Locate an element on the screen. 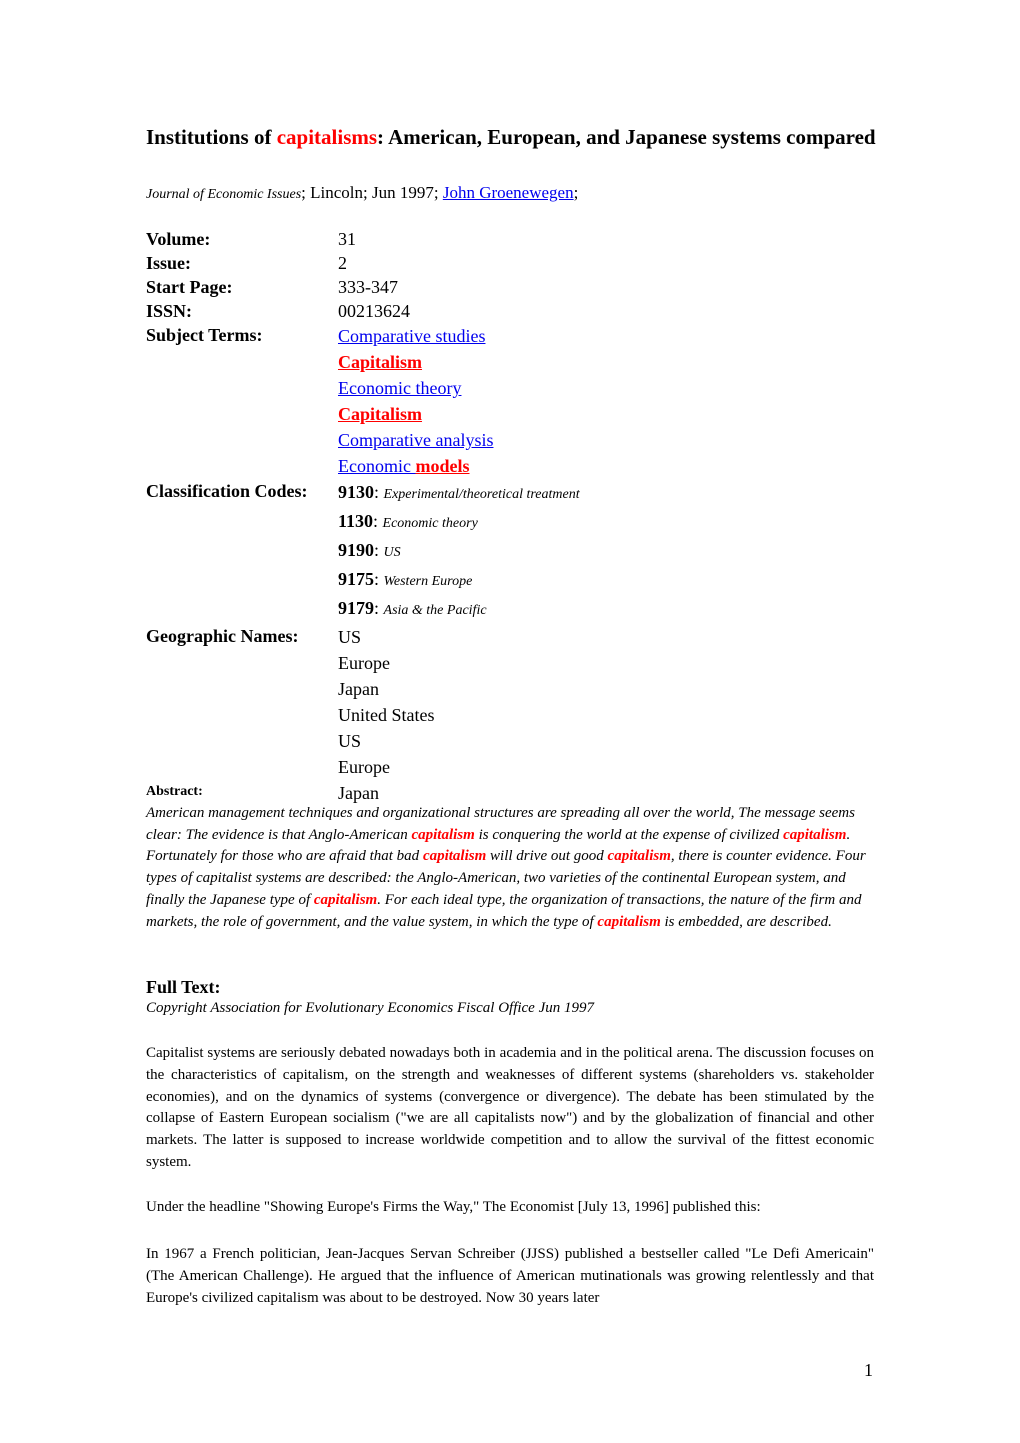 The width and height of the screenshot is (1020, 1443). issn-row: ISSN: 00213624 is located at coordinates (511, 311).